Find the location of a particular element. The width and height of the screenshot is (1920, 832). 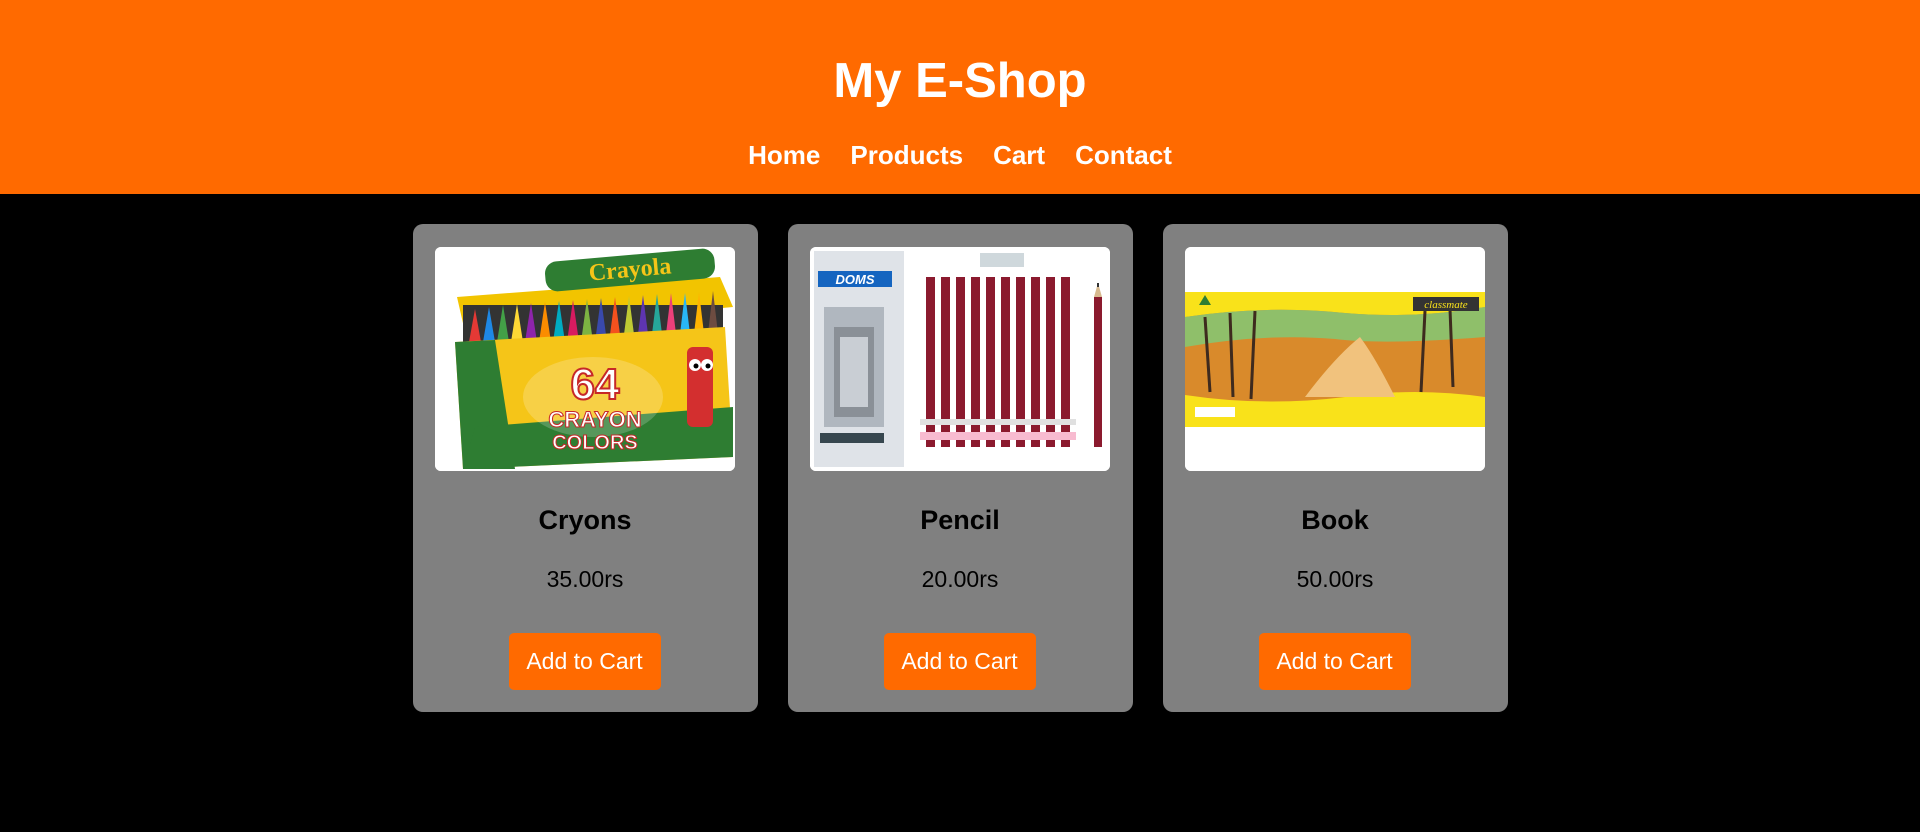

product-name: Cryons is located at coordinates (585, 520).